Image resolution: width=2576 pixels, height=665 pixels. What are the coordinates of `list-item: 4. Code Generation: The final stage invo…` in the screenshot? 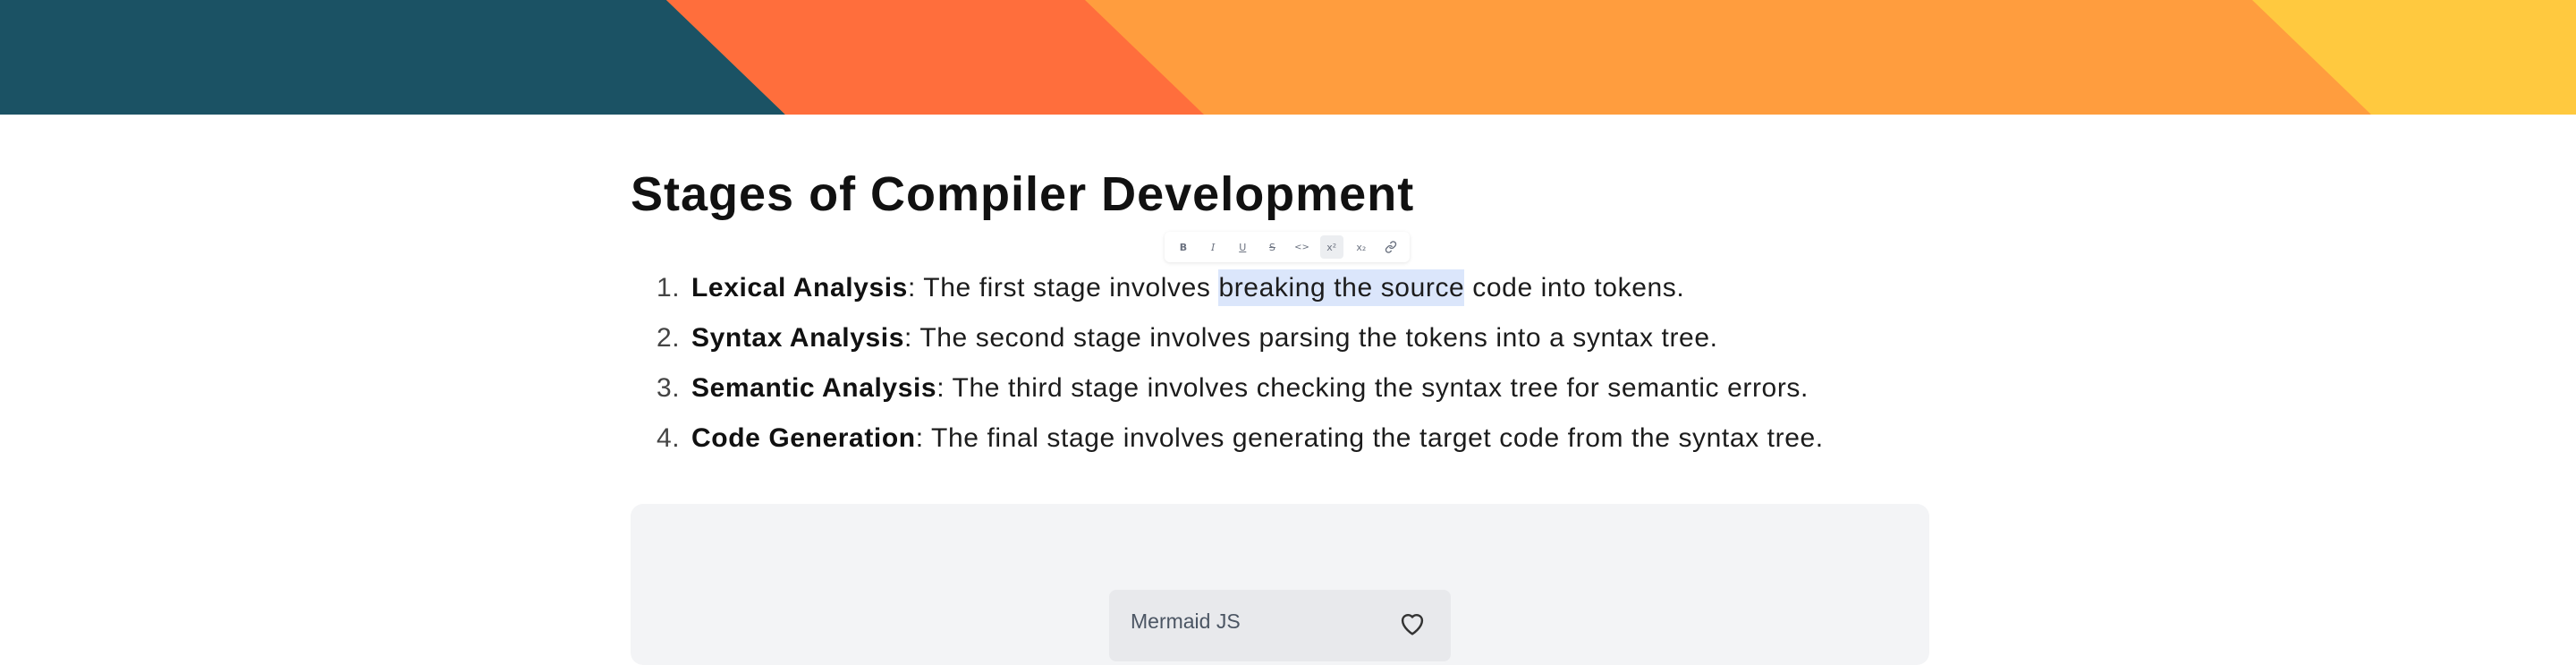 It's located at (1280, 440).